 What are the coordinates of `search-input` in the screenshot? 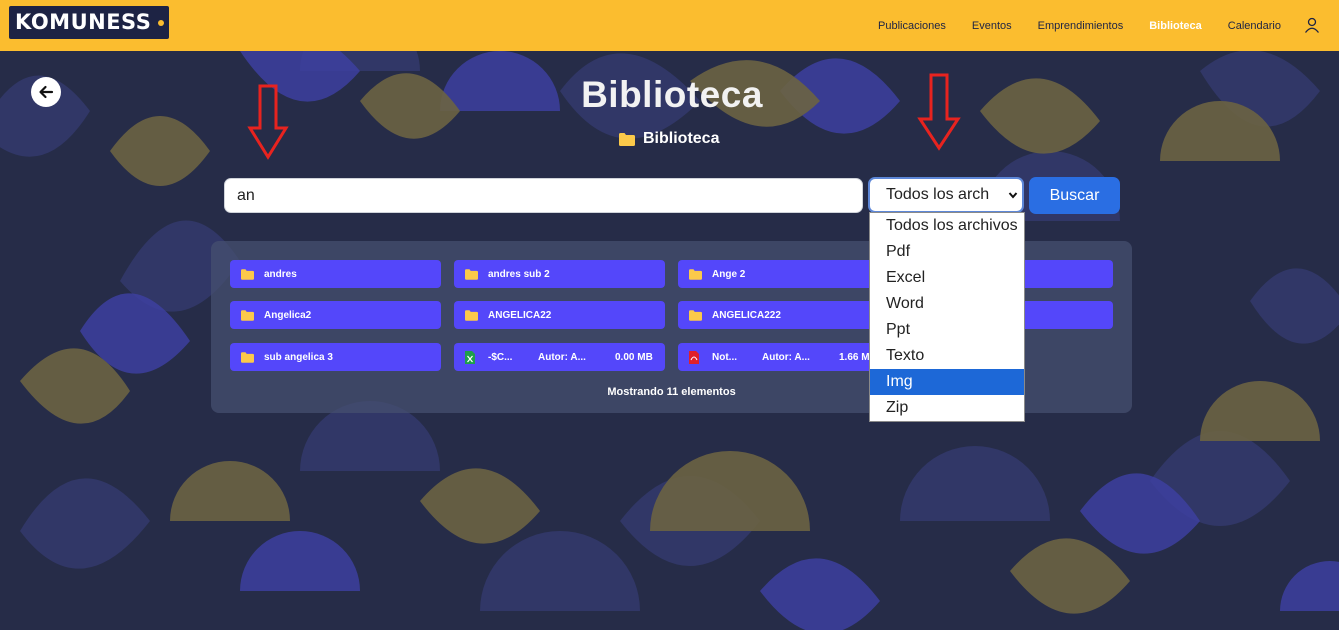 It's located at (543, 195).